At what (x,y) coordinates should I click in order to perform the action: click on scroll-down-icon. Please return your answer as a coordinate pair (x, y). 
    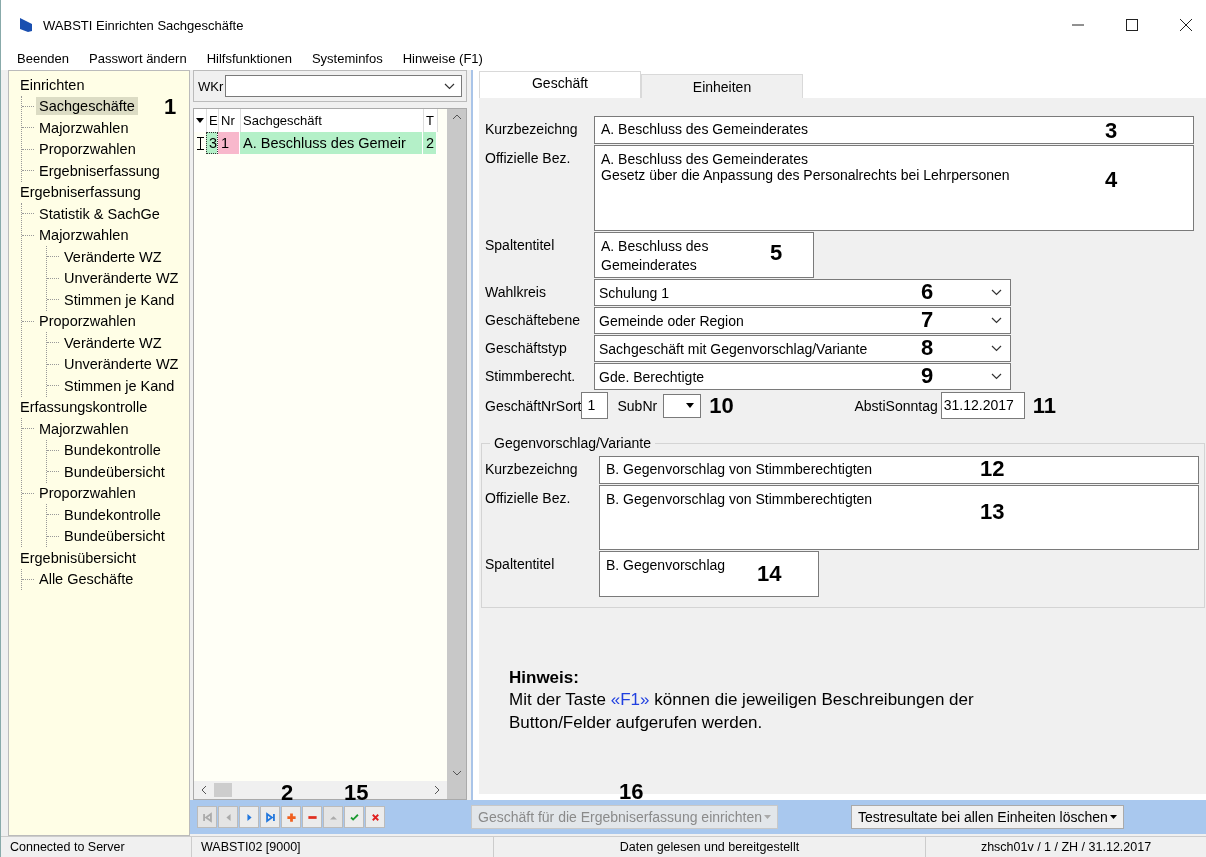
    Looking at the image, I should click on (456, 773).